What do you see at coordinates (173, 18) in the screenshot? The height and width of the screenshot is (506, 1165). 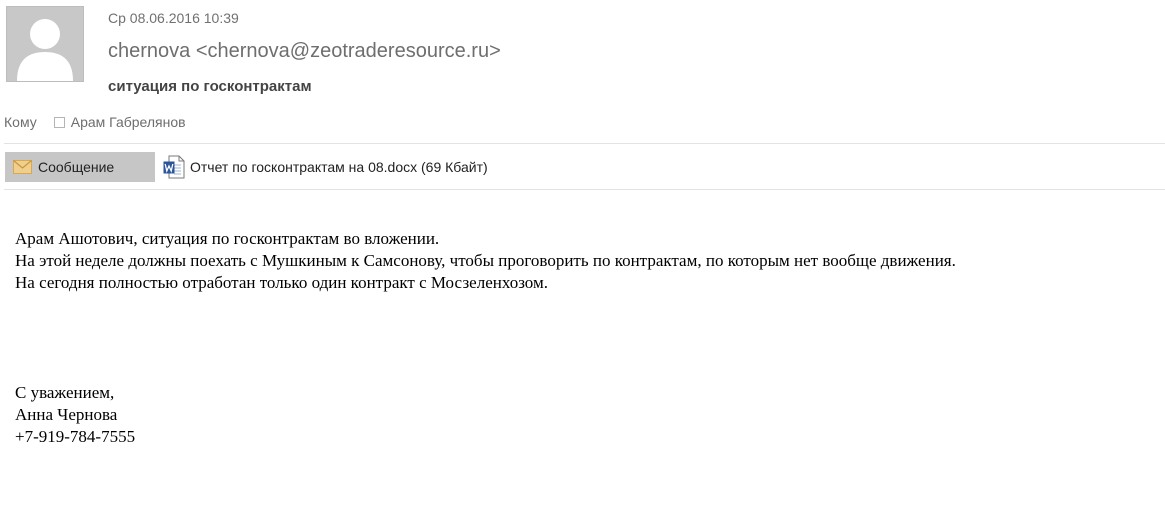 I see `sent-datetime: Ср 08.06.2016 10:39` at bounding box center [173, 18].